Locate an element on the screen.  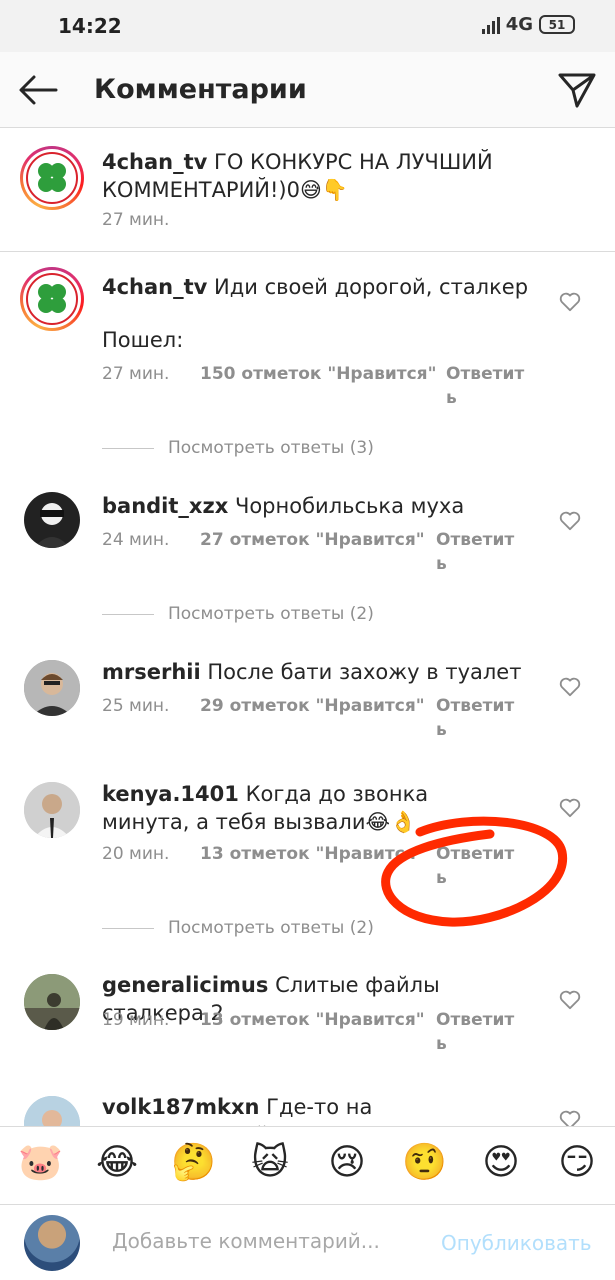
comment-composer: Опубликовать is located at coordinates (307, 1242).